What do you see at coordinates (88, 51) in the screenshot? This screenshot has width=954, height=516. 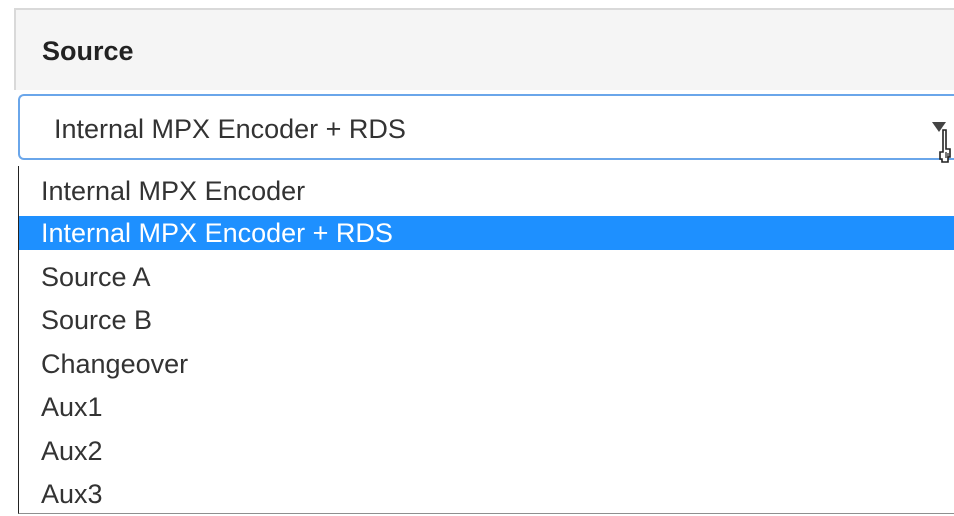 I see `source-panel-title: Source` at bounding box center [88, 51].